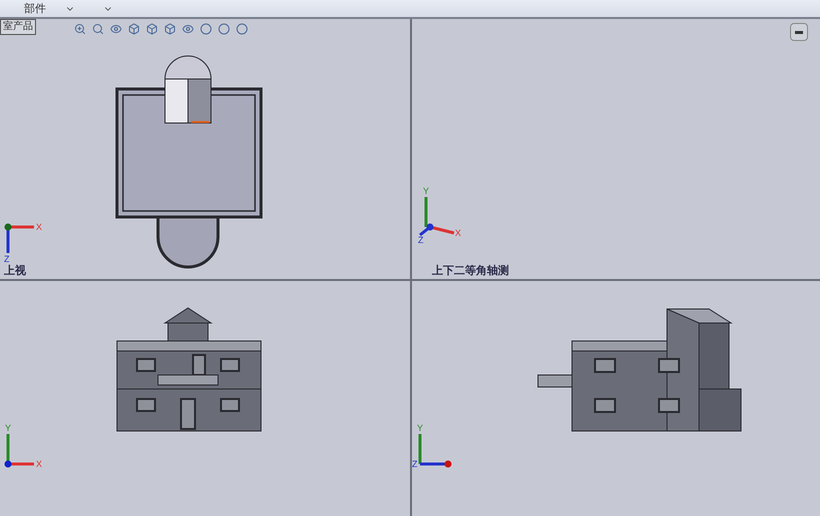  What do you see at coordinates (18, 27) in the screenshot?
I see `document-tab: 室产品` at bounding box center [18, 27].